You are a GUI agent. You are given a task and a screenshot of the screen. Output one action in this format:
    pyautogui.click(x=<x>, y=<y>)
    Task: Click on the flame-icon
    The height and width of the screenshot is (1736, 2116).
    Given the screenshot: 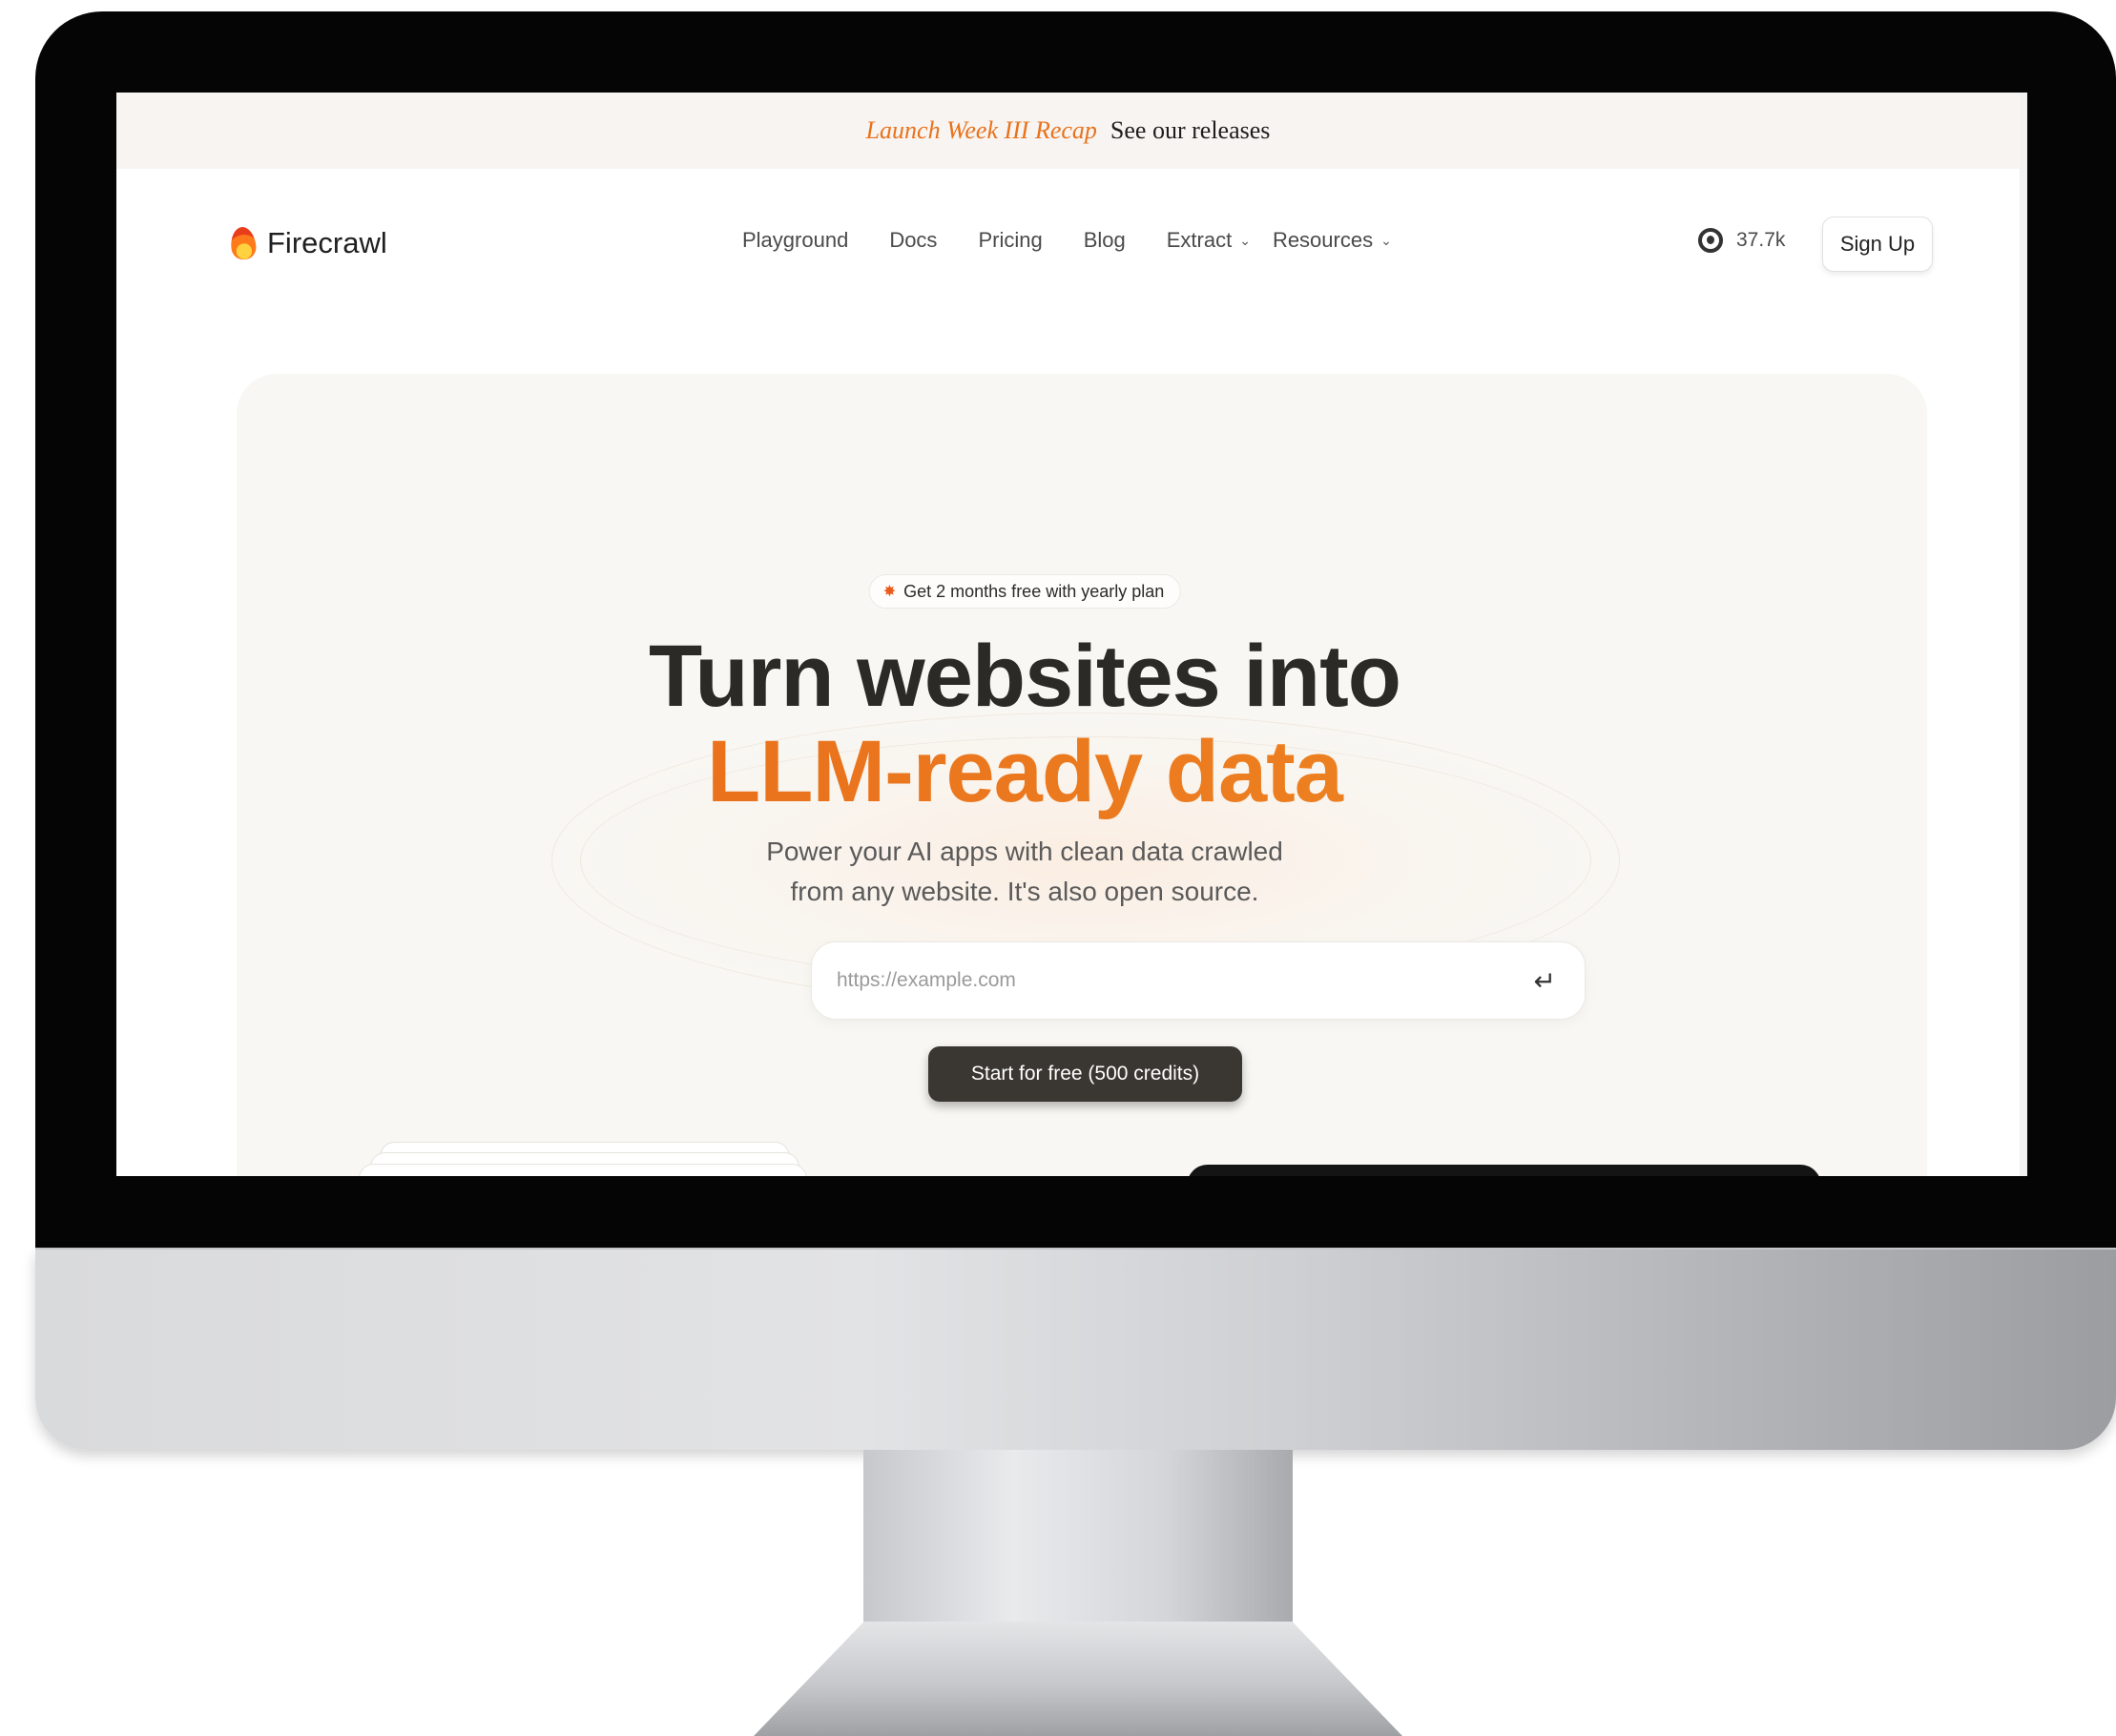 What is the action you would take?
    pyautogui.click(x=243, y=243)
    